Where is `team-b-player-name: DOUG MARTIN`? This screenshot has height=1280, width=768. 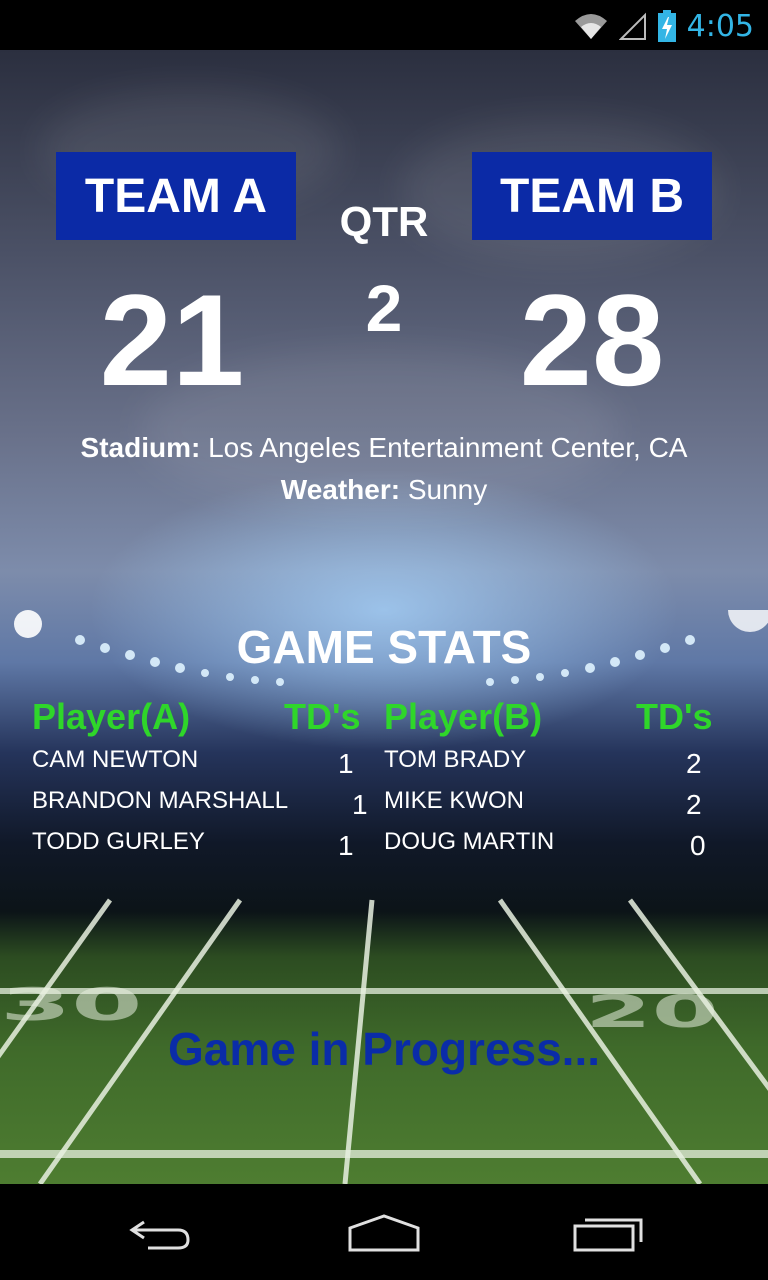 team-b-player-name: DOUG MARTIN is located at coordinates (469, 841).